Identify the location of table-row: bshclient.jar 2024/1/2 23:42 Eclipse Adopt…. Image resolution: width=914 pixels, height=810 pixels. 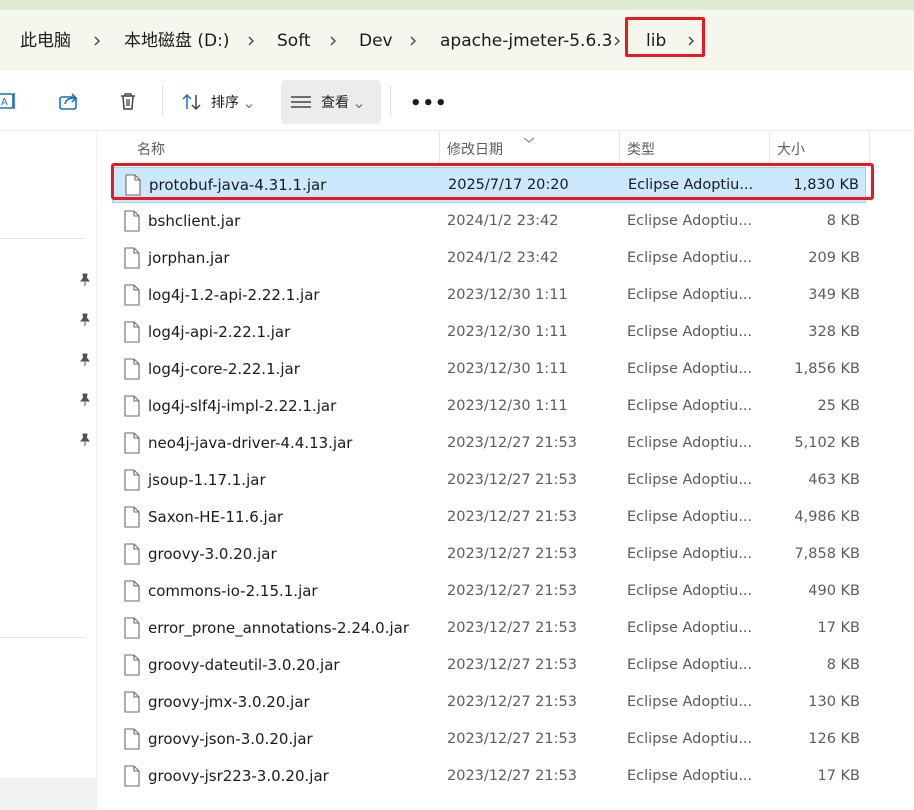
(489, 222).